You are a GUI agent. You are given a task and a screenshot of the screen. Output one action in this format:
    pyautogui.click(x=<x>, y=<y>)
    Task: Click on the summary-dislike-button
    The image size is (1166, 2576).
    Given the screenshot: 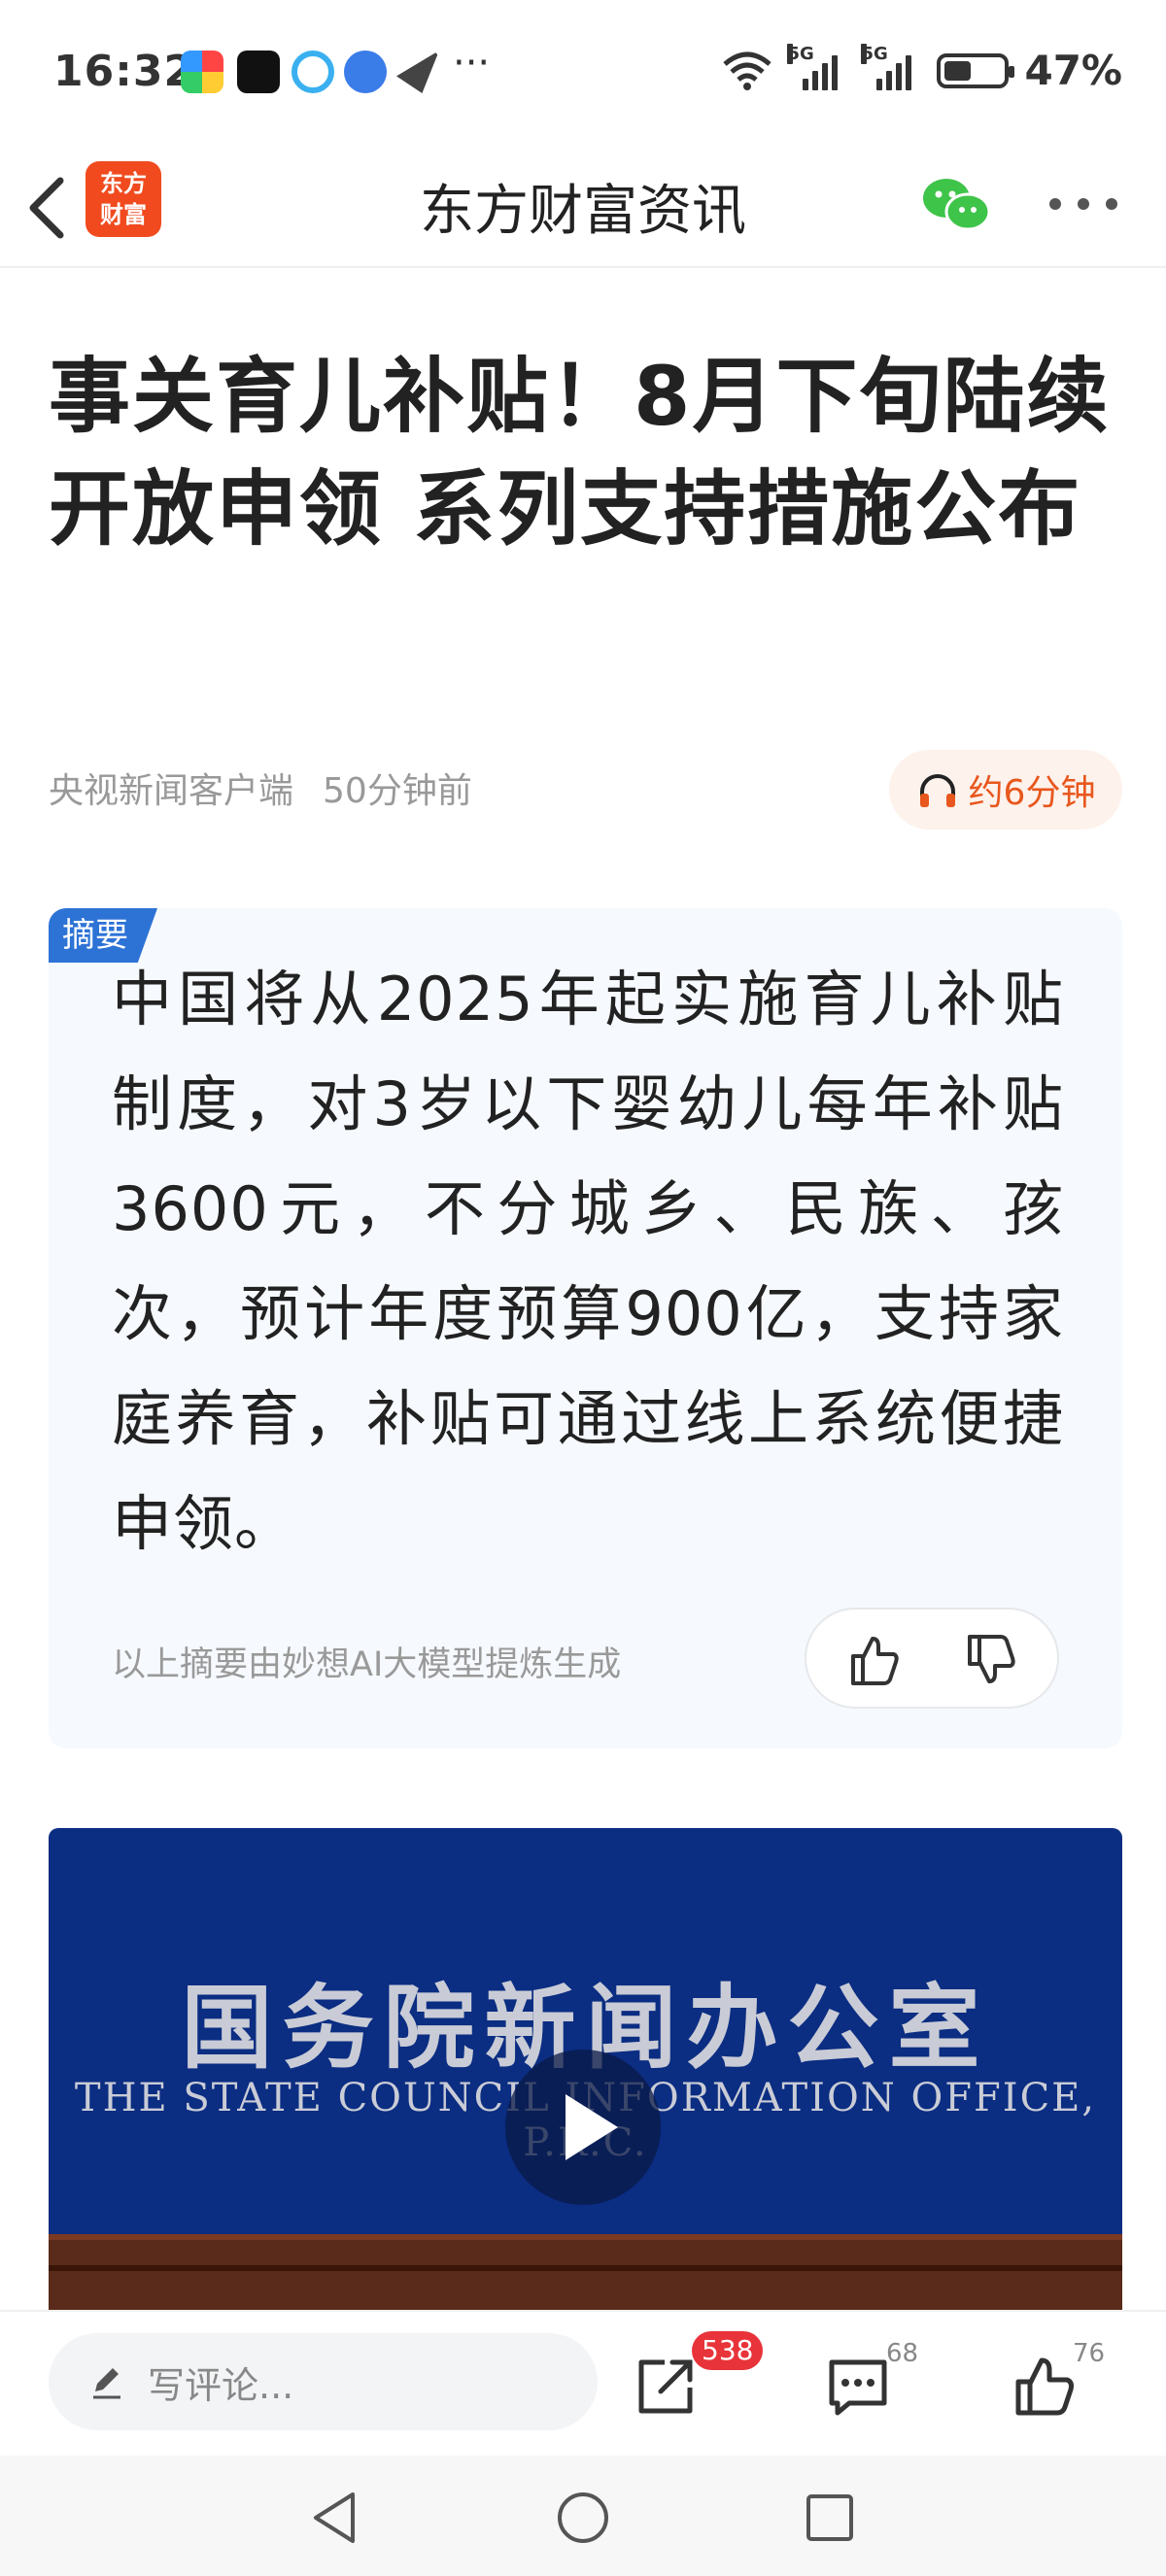 What is the action you would take?
    pyautogui.click(x=991, y=1660)
    